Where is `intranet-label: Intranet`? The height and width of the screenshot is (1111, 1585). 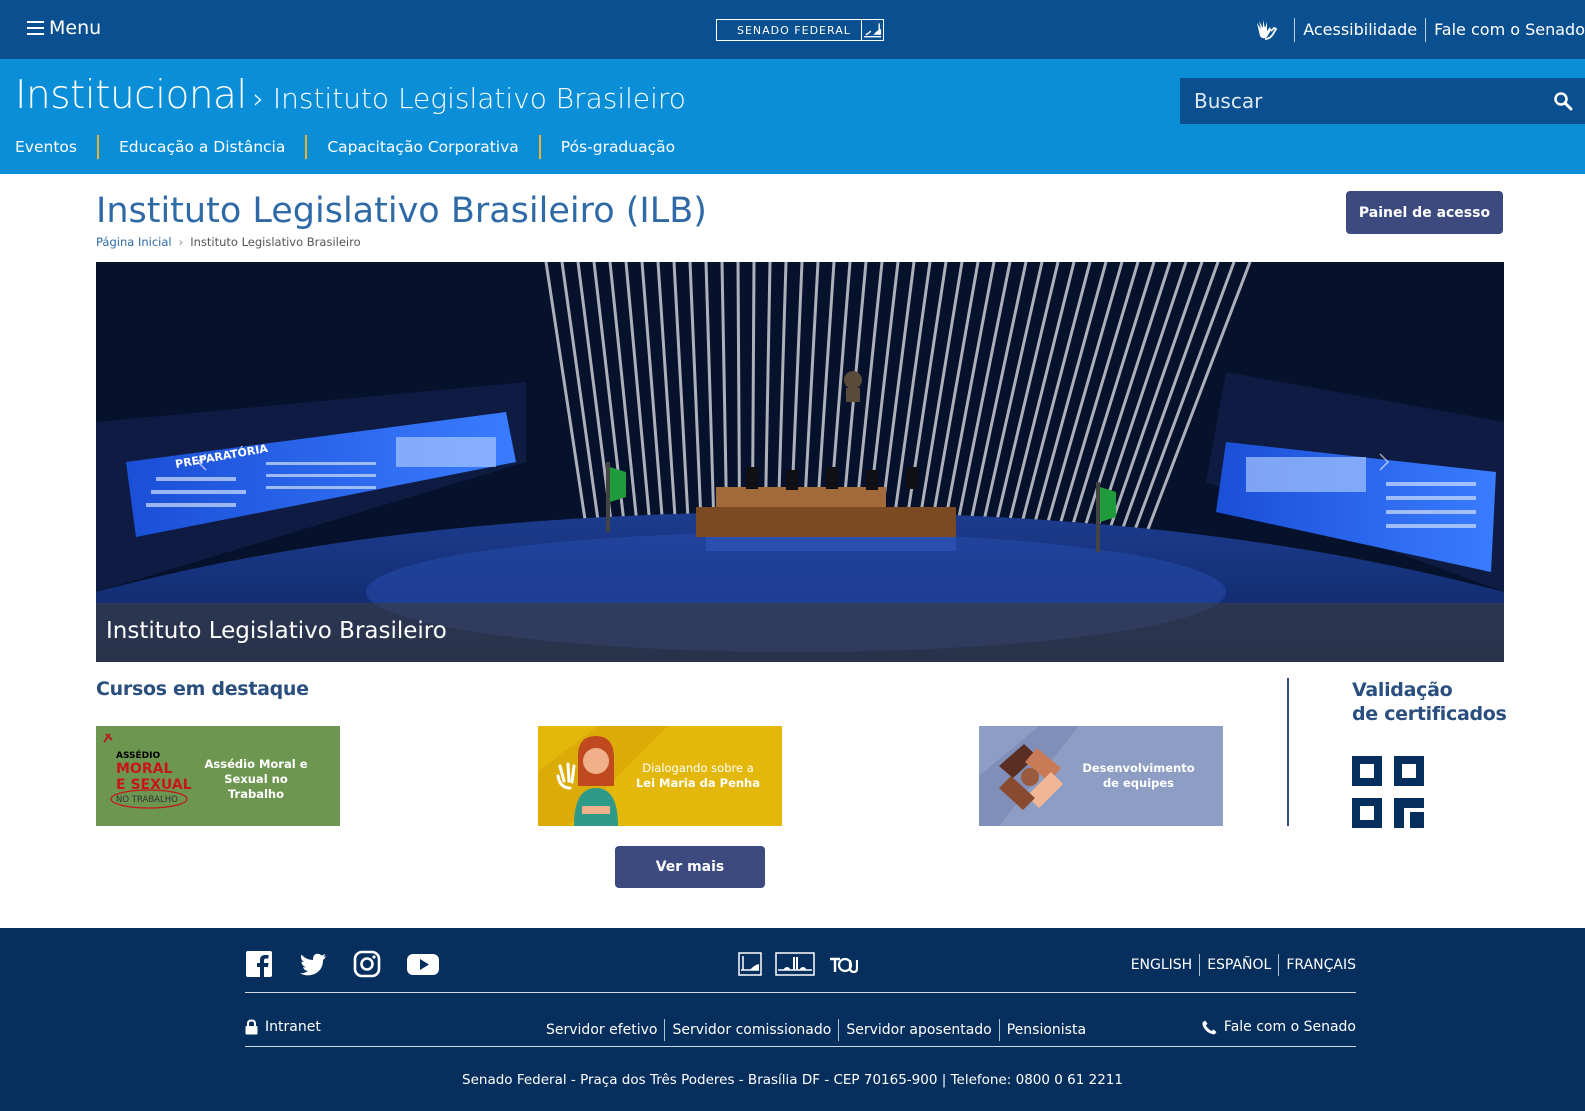
intranet-label: Intranet is located at coordinates (293, 1027).